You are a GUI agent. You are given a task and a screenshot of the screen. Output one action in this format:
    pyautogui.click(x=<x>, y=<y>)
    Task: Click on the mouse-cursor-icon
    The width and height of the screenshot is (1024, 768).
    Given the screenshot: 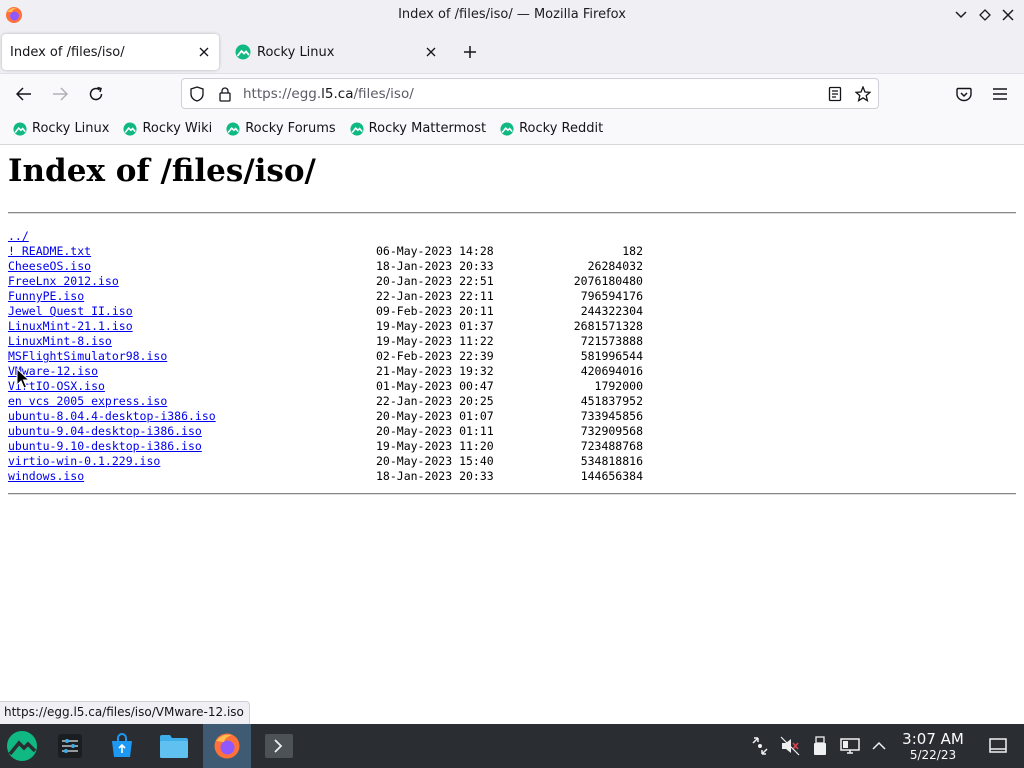 What is the action you would take?
    pyautogui.click(x=23, y=378)
    